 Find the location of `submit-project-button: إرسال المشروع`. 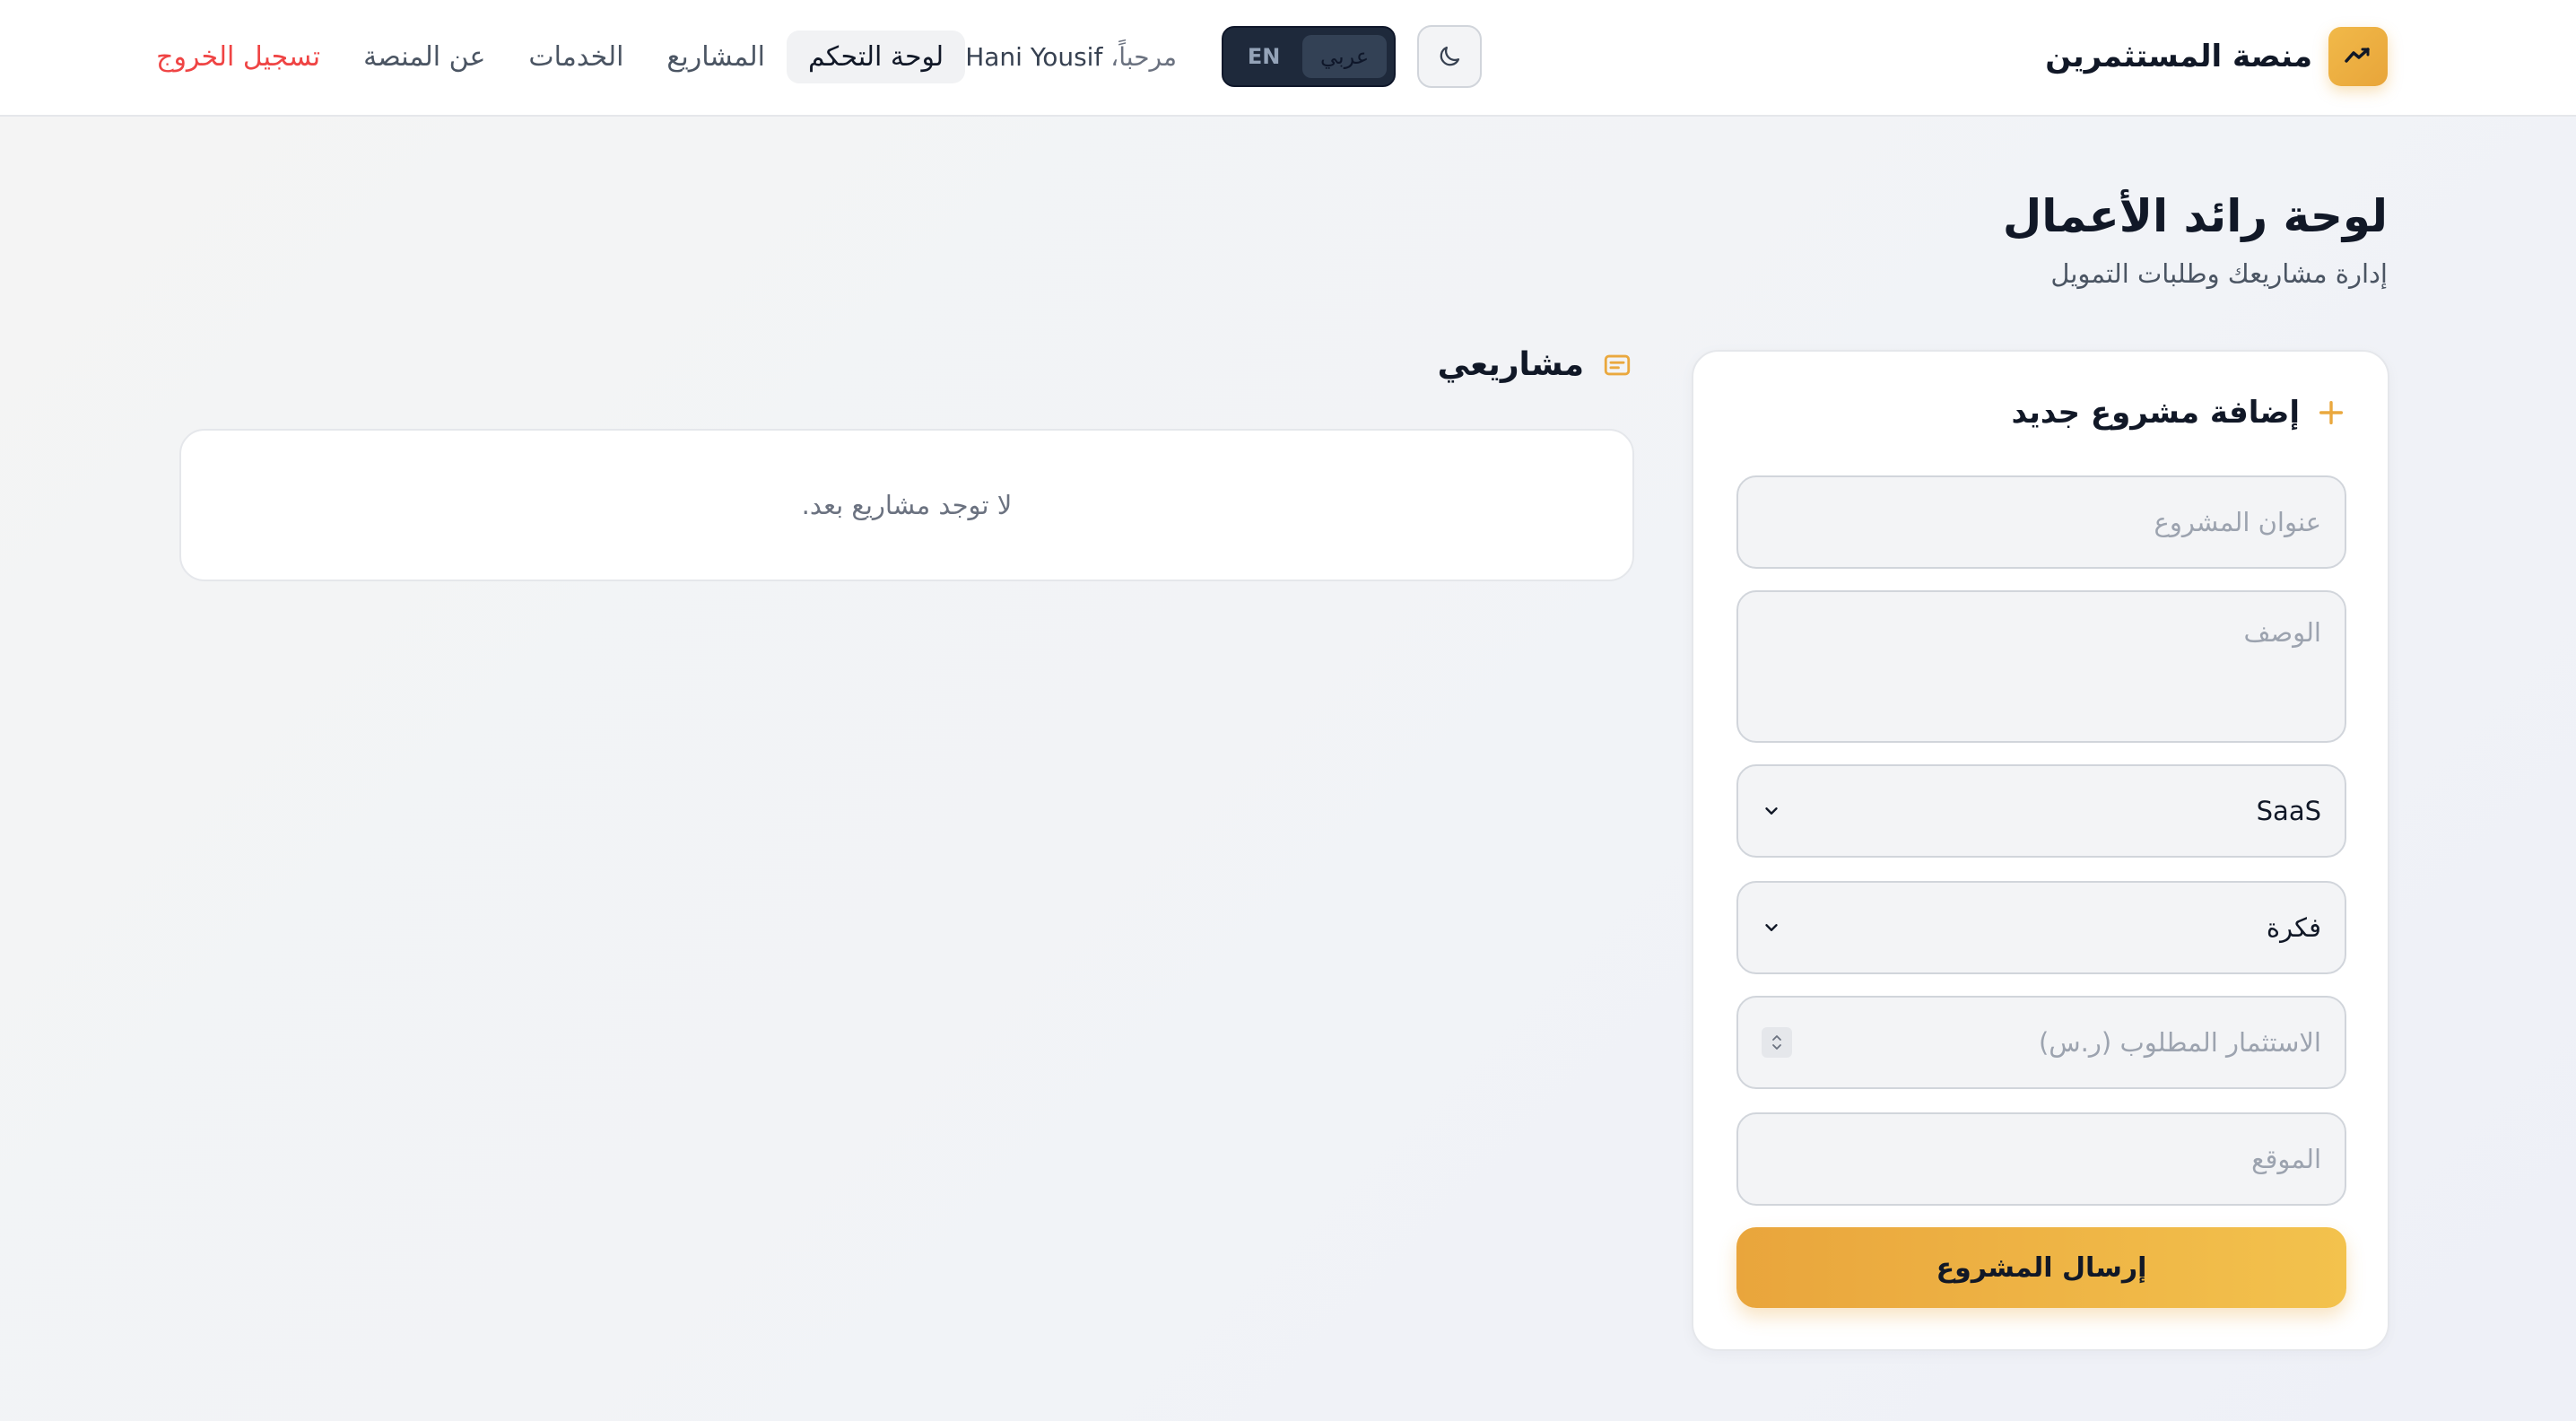

submit-project-button: إرسال المشروع is located at coordinates (2041, 1267).